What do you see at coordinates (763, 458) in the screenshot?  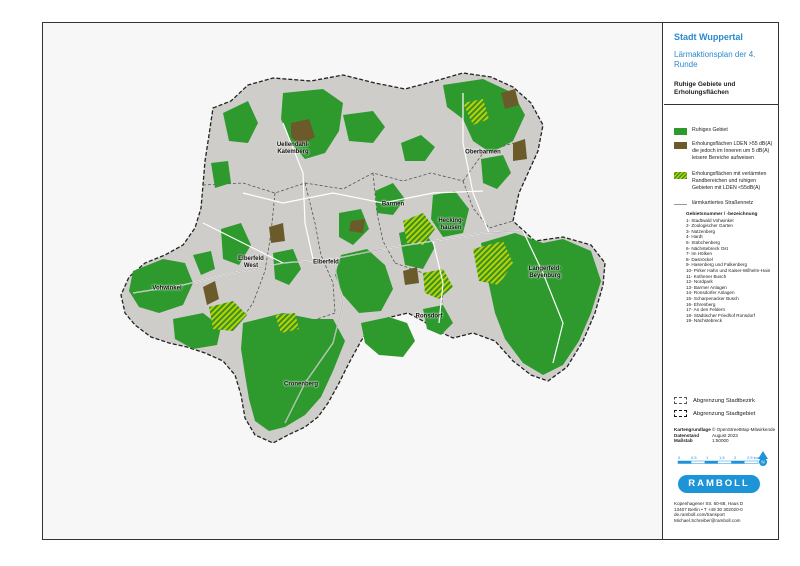 I see `north-arrow-icon: N` at bounding box center [763, 458].